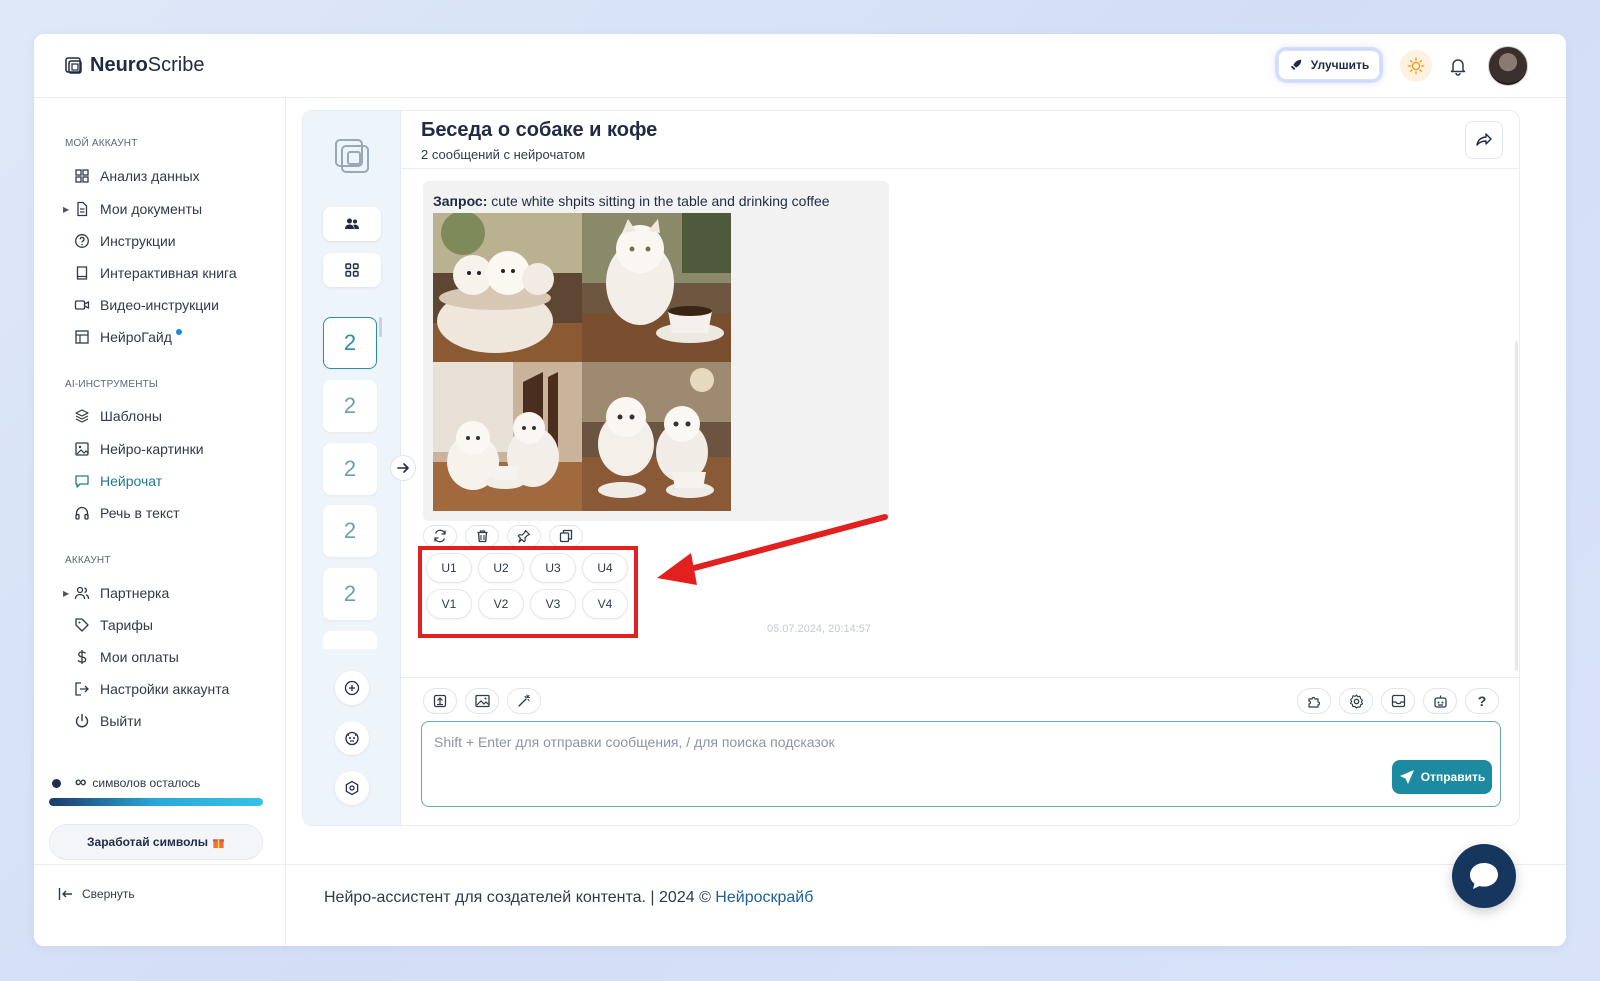 The width and height of the screenshot is (1600, 981). I want to click on pin-button, so click(524, 536).